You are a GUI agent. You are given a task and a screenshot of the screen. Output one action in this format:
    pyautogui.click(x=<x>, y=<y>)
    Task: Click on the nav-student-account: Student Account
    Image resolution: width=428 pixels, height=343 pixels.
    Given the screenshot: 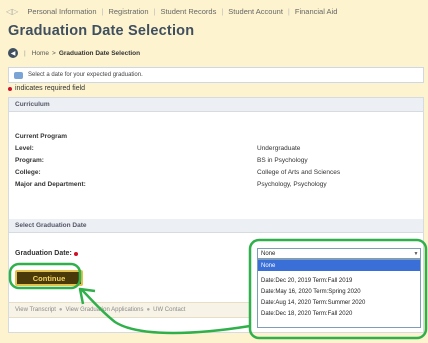 What is the action you would take?
    pyautogui.click(x=255, y=11)
    